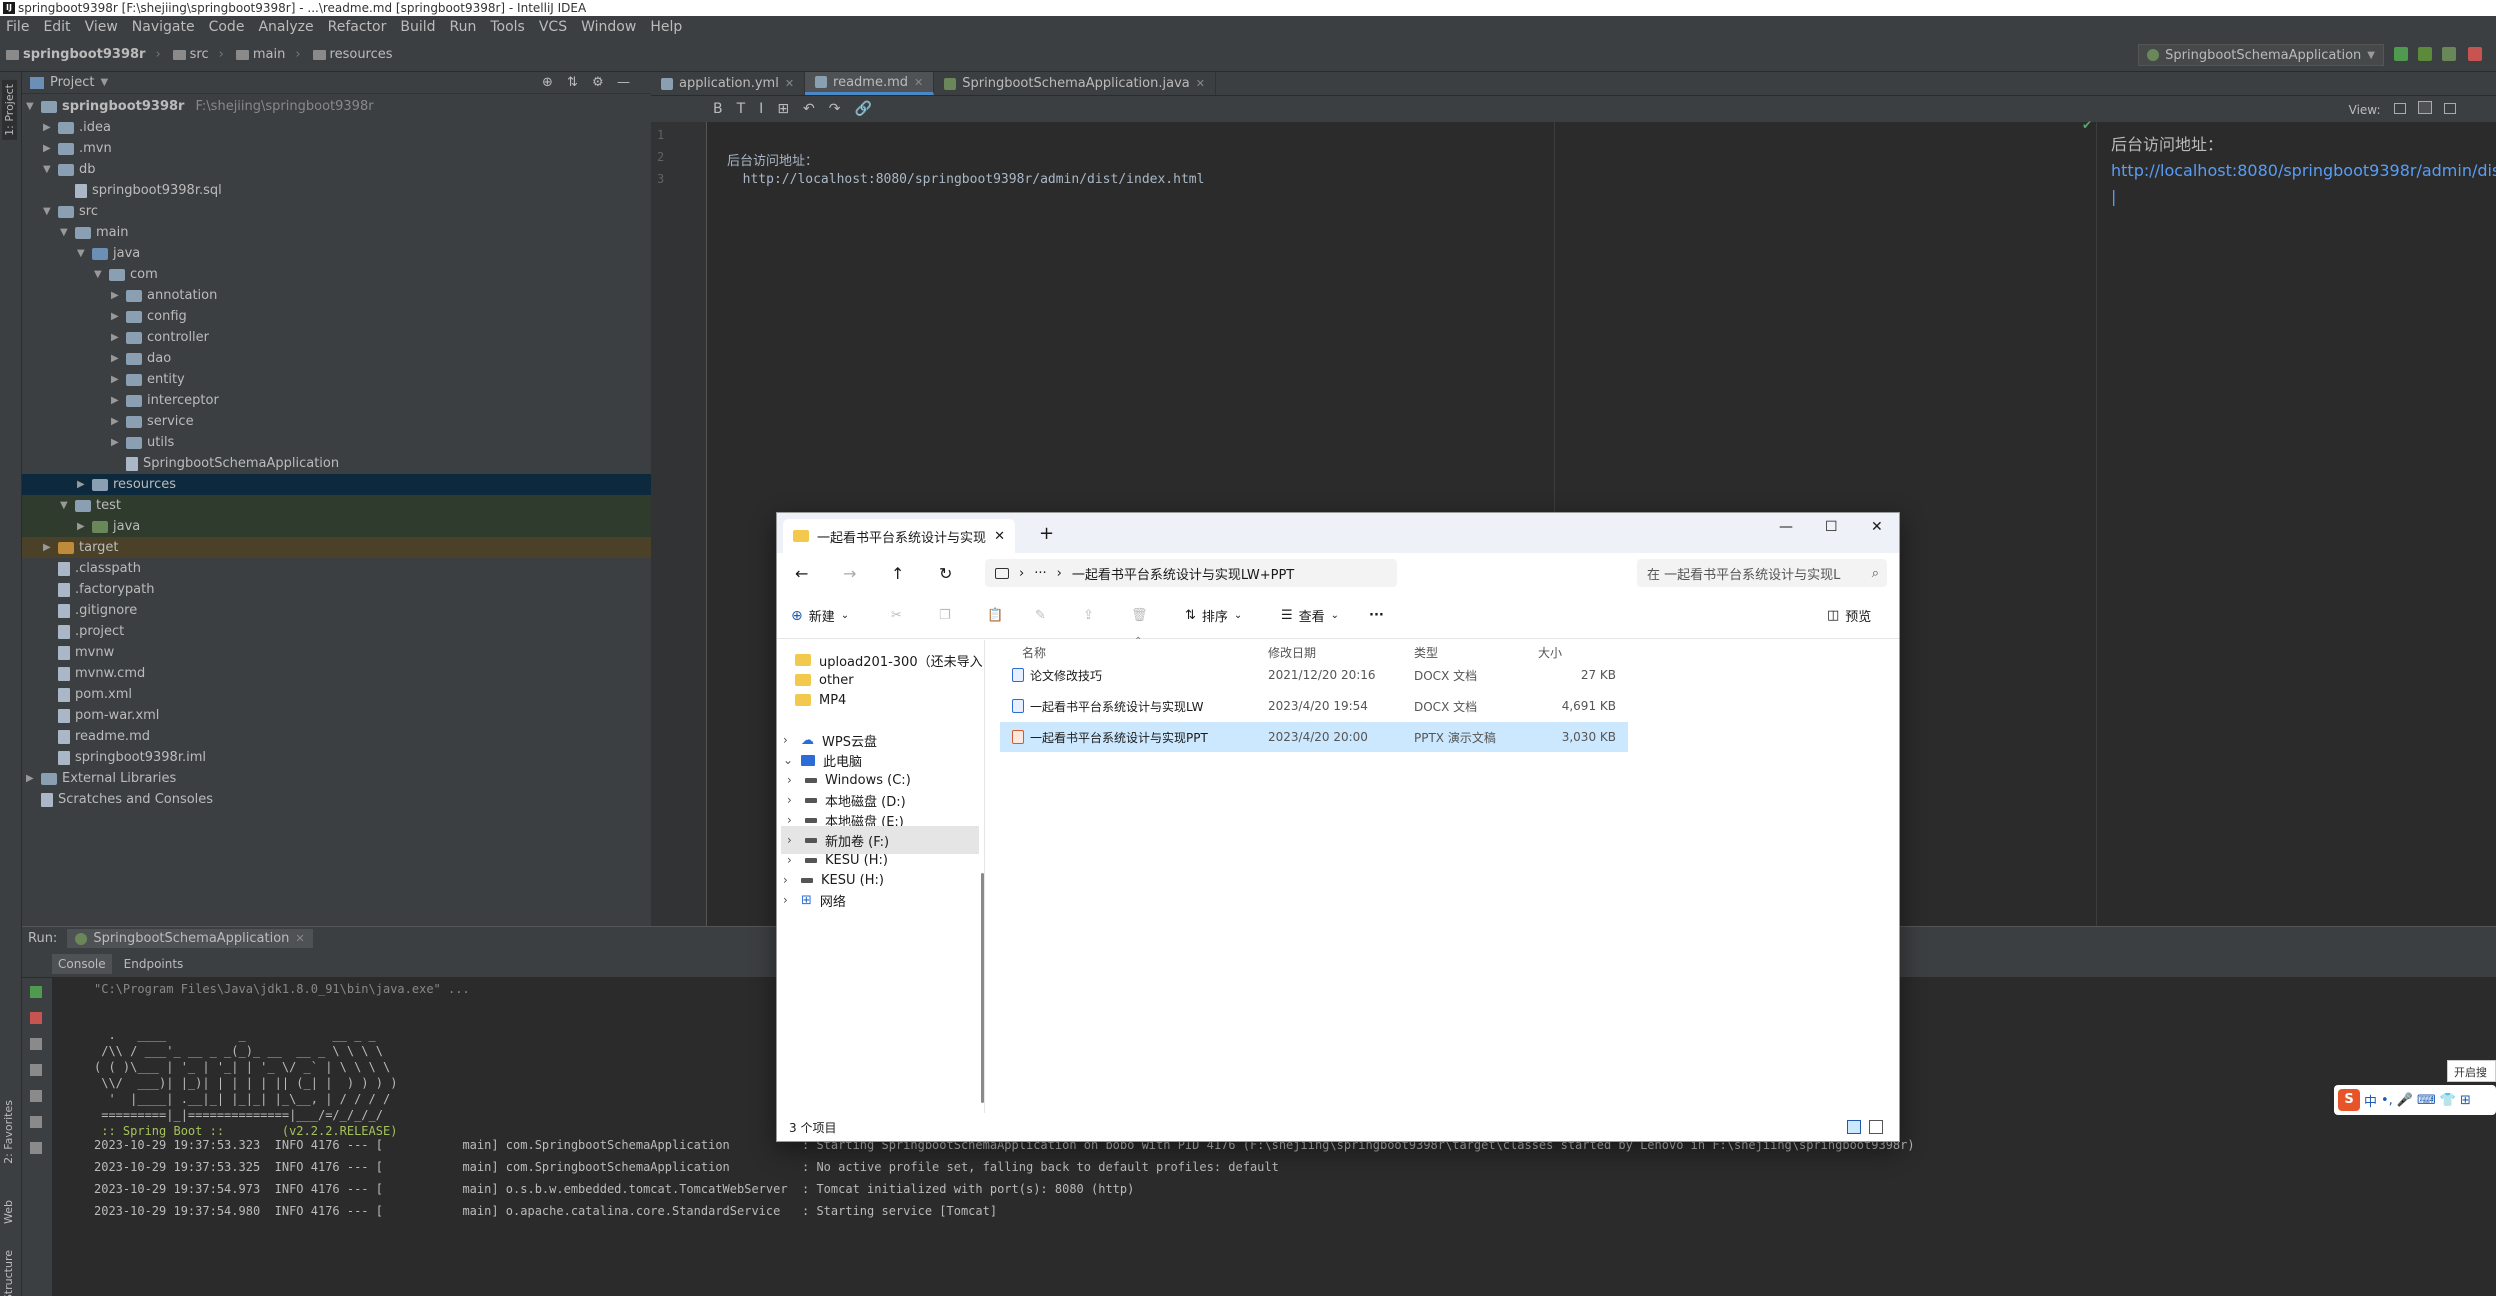 The height and width of the screenshot is (1296, 2496). I want to click on tree-item: springboot9398r.sql, so click(336, 190).